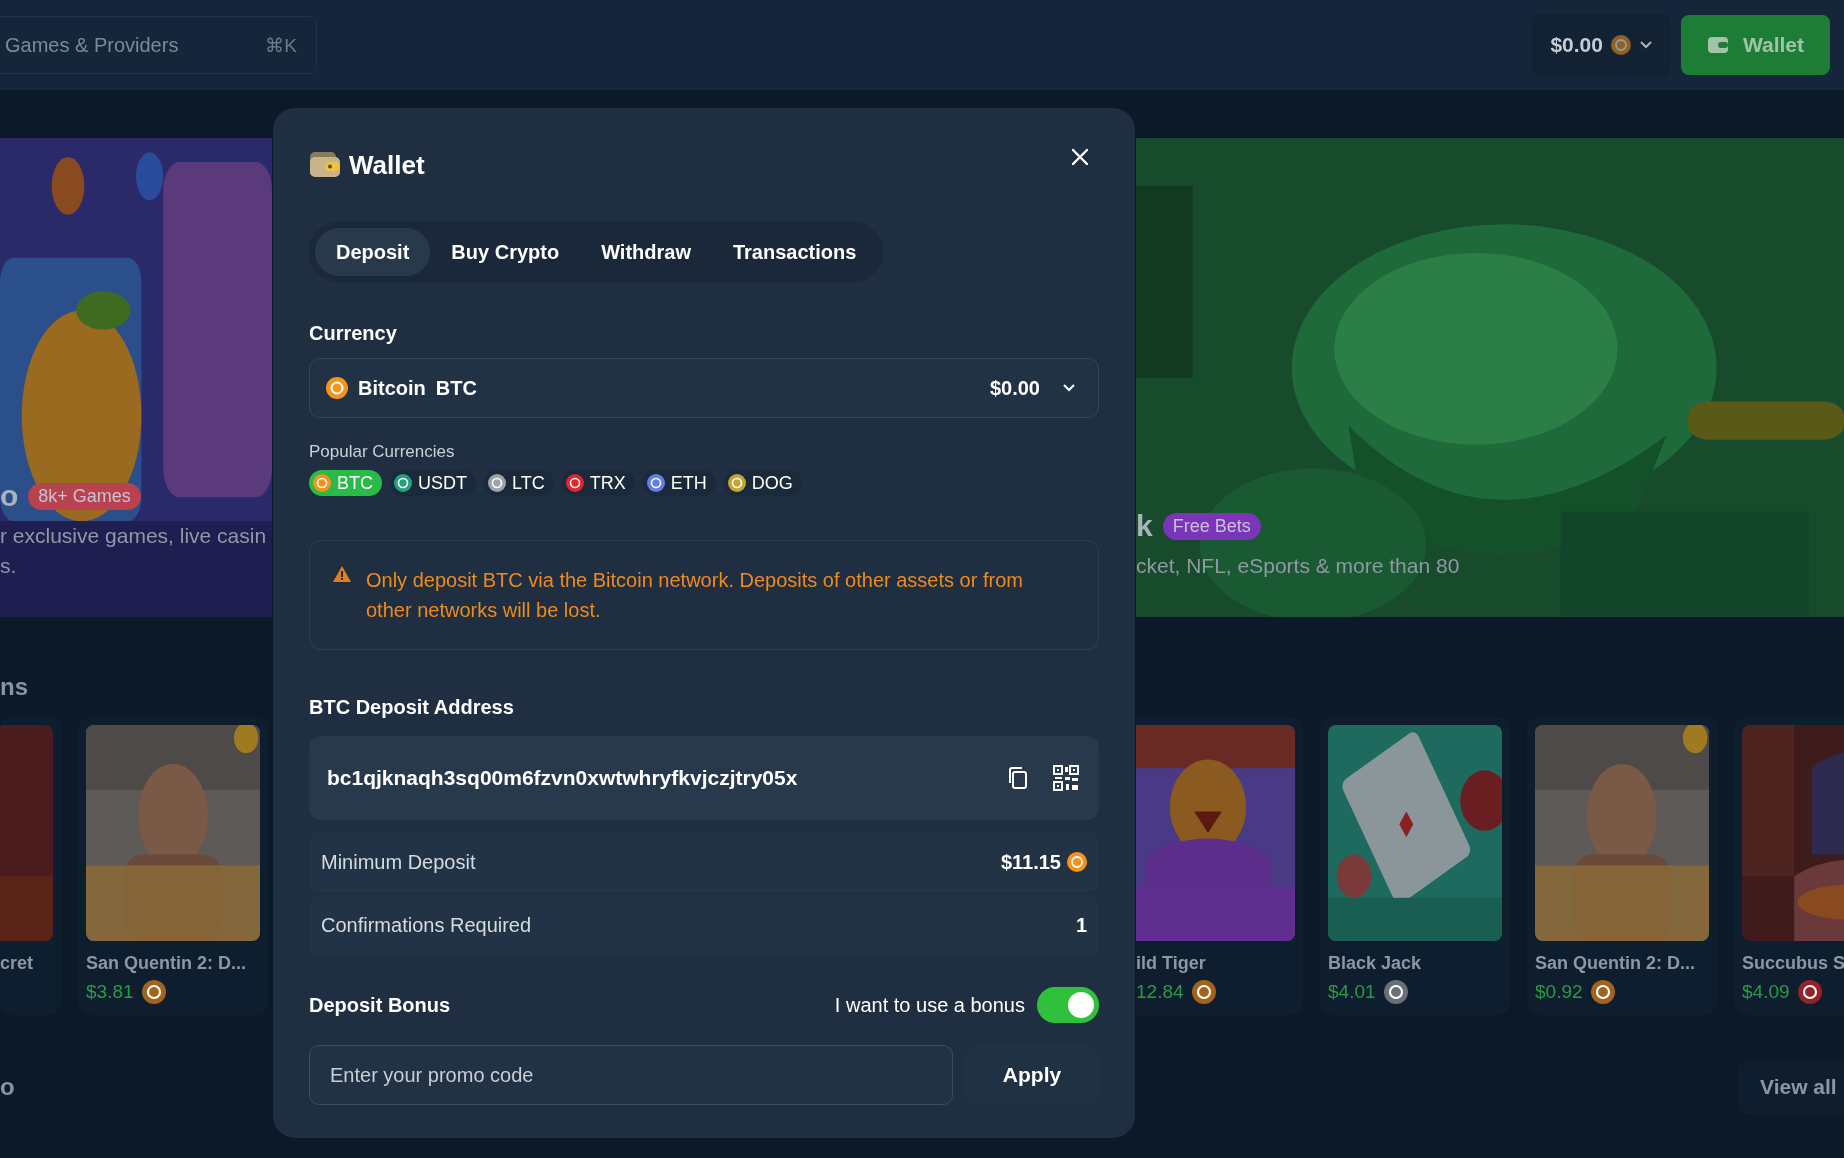 Image resolution: width=1844 pixels, height=1158 pixels. Describe the element at coordinates (1030, 862) in the screenshot. I see `info-value: $11.15` at that location.